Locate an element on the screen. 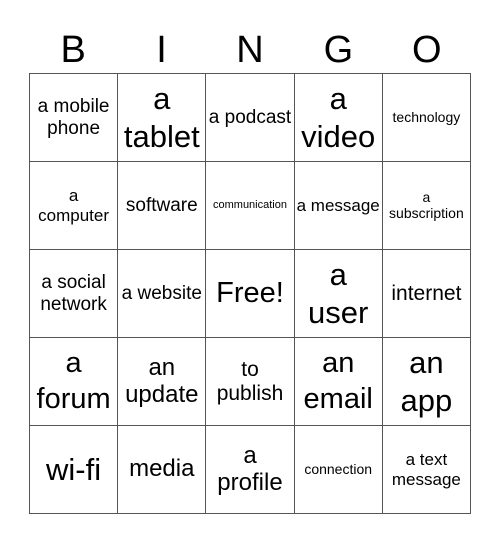  bingo-cell: internet is located at coordinates (426, 294).